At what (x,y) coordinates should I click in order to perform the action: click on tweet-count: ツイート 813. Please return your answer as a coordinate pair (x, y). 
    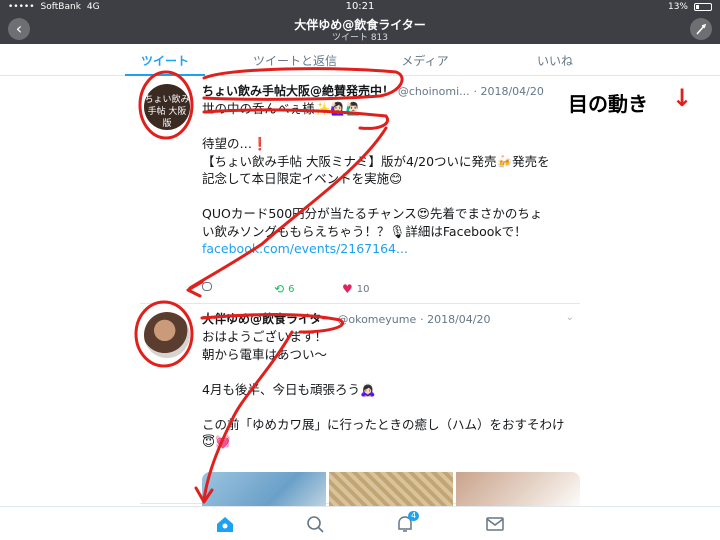
    Looking at the image, I should click on (360, 38).